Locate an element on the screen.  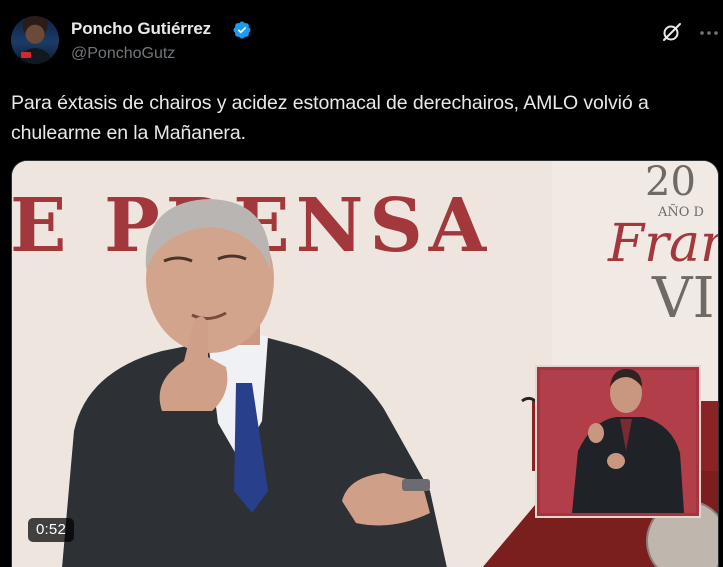
author-handle: @PonchoGutz is located at coordinates (123, 54).